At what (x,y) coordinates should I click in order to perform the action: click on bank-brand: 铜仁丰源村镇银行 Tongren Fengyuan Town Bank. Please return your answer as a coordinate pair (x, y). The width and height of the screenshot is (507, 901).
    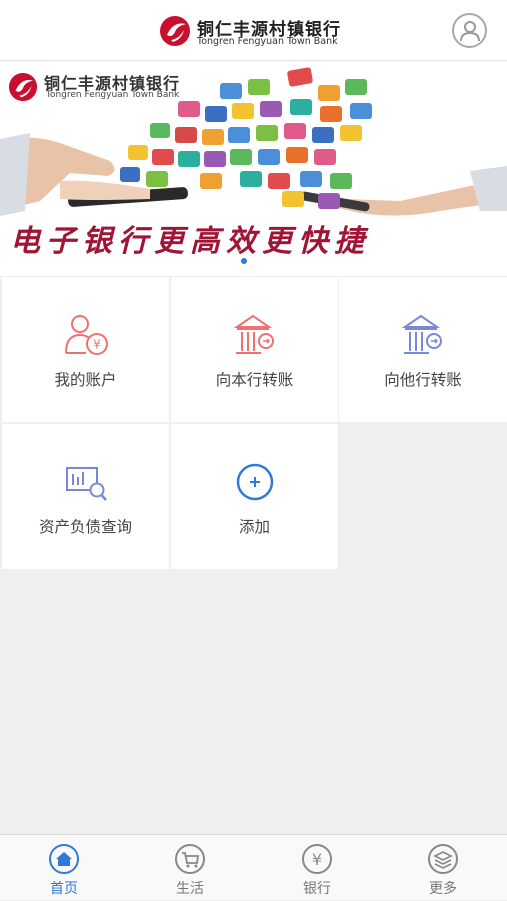
    Looking at the image, I should click on (259, 31).